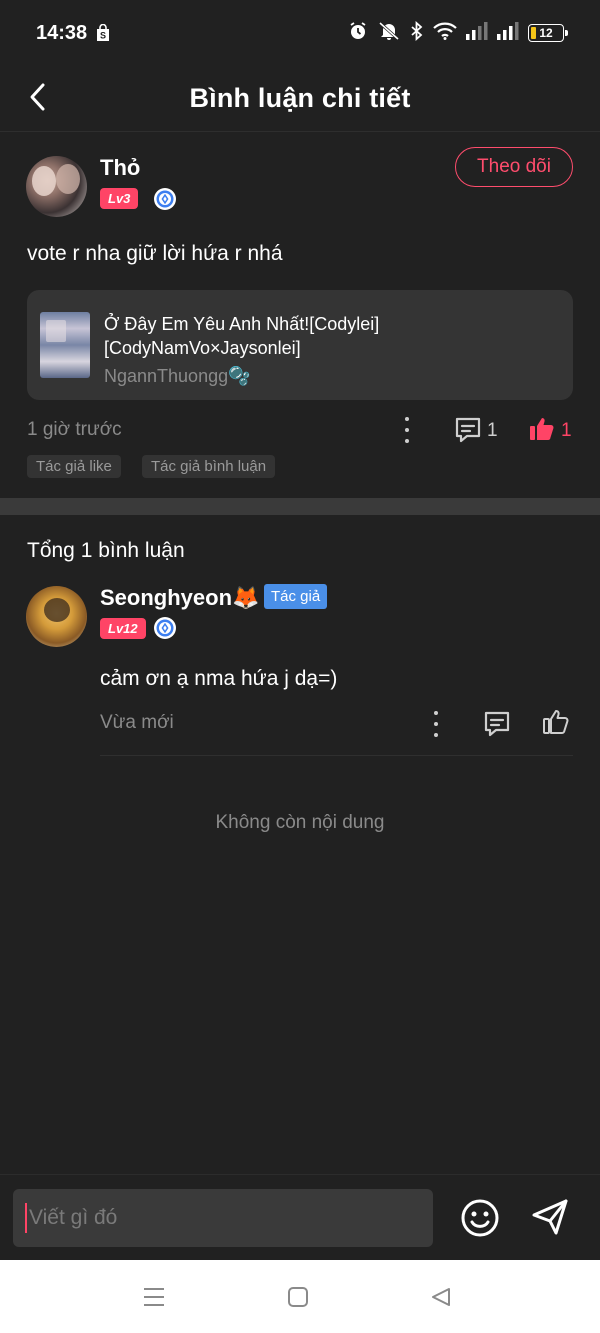 The height and width of the screenshot is (1333, 600). I want to click on author-badge: Tác giả, so click(296, 596).